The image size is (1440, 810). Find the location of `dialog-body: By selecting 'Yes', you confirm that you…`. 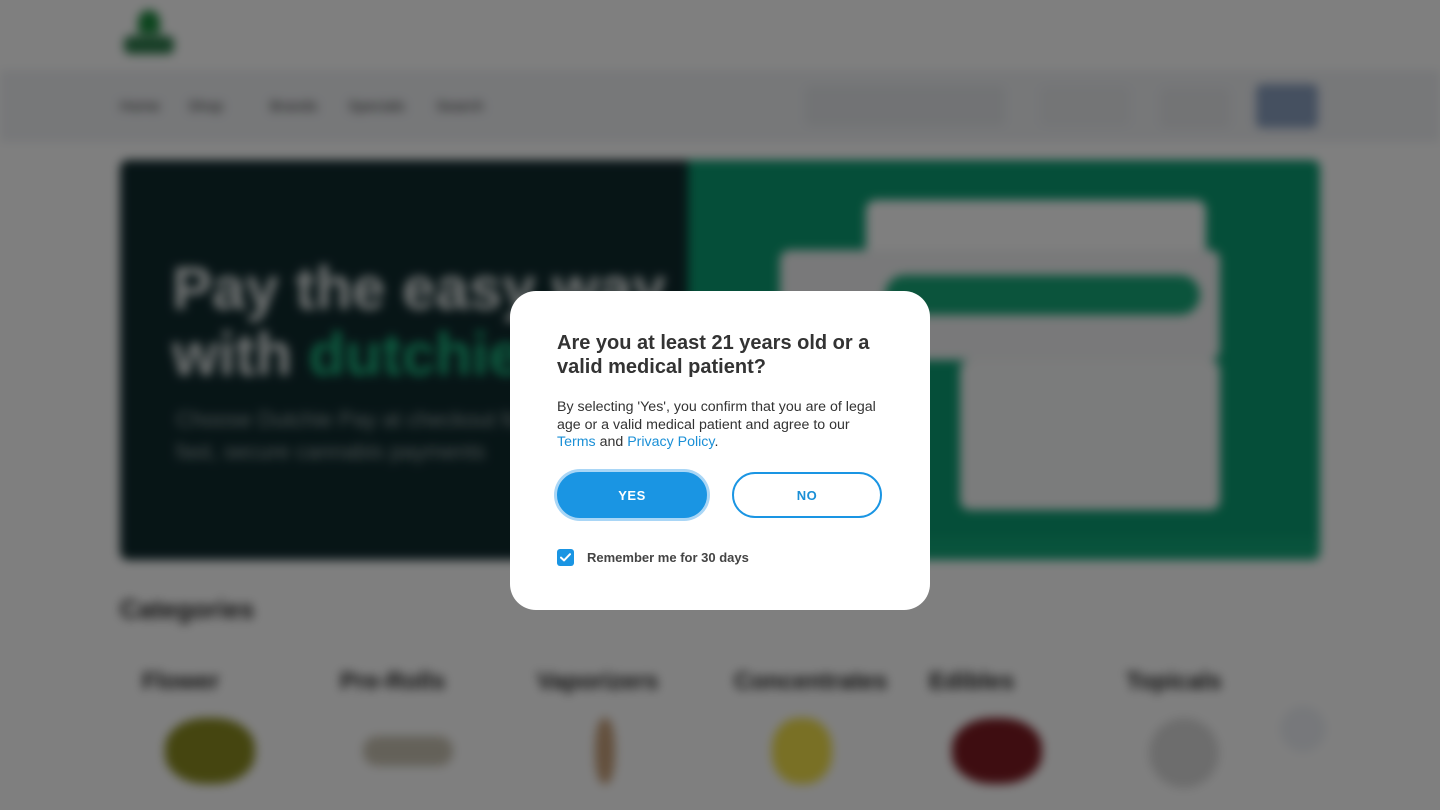

dialog-body: By selecting 'Yes', you confirm that you… is located at coordinates (722, 425).